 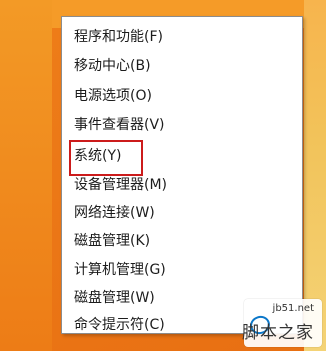 What do you see at coordinates (112, 66) in the screenshot?
I see `menu-item-mobility-center: 移动中心(B)` at bounding box center [112, 66].